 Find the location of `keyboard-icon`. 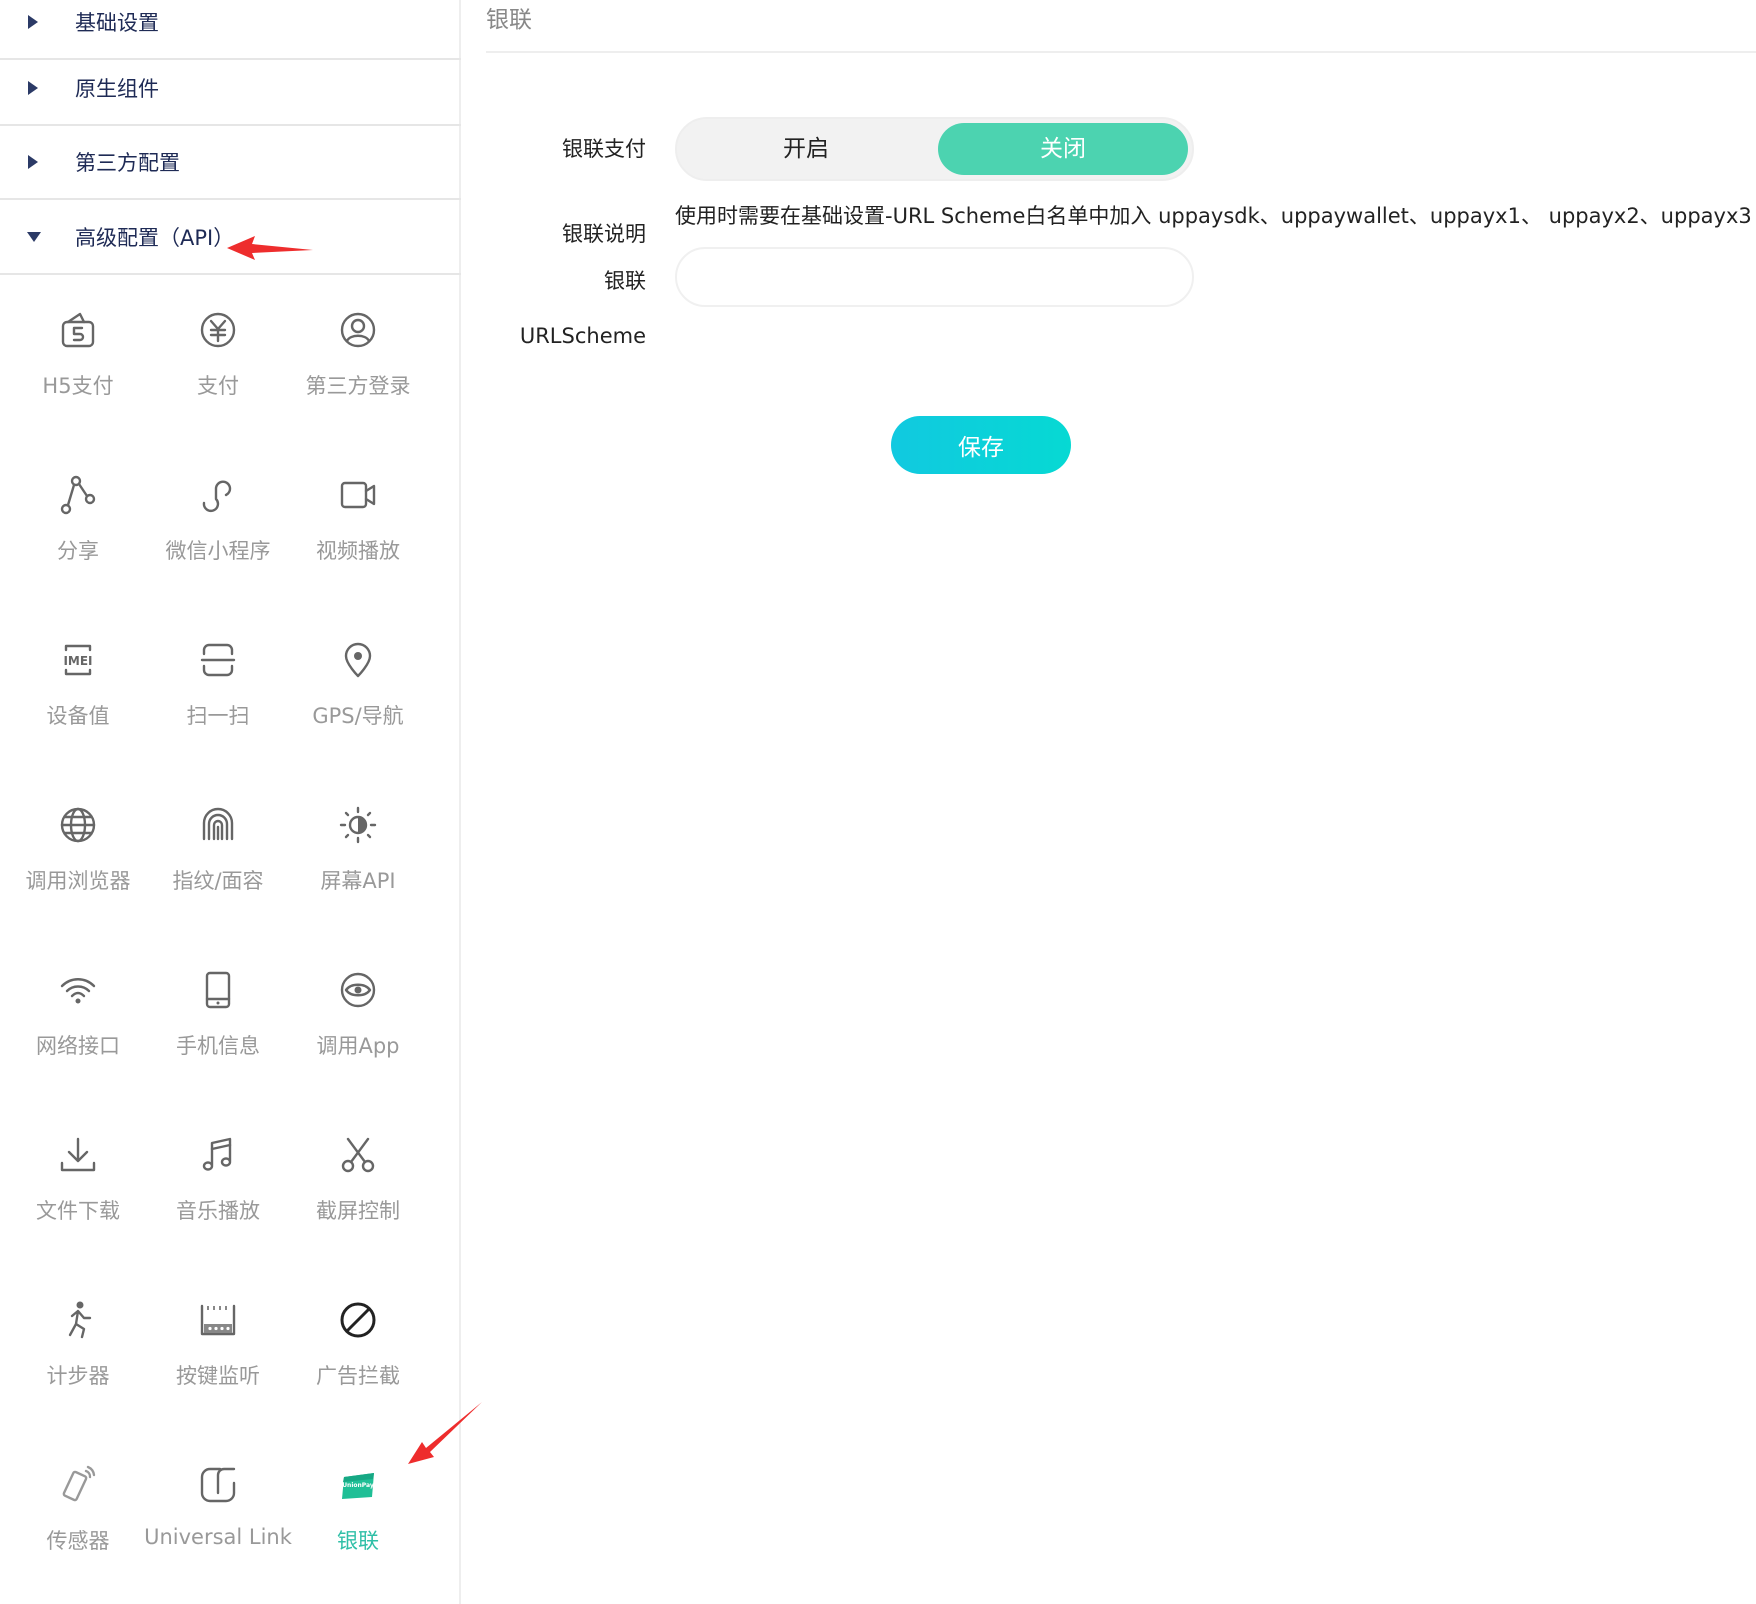

keyboard-icon is located at coordinates (218, 1320).